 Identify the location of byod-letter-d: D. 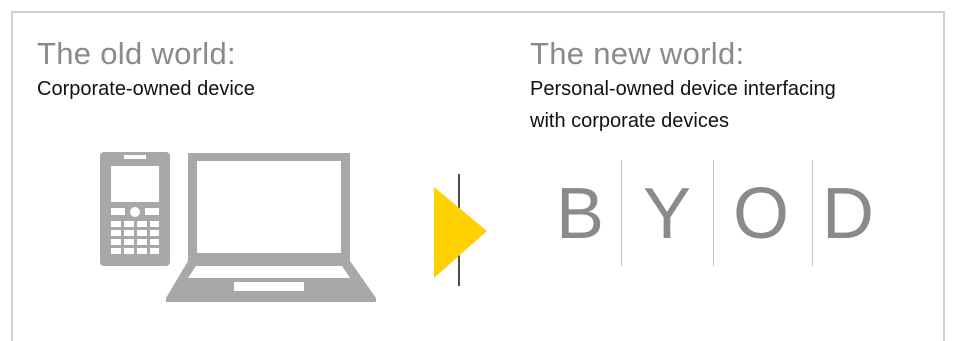
(848, 214).